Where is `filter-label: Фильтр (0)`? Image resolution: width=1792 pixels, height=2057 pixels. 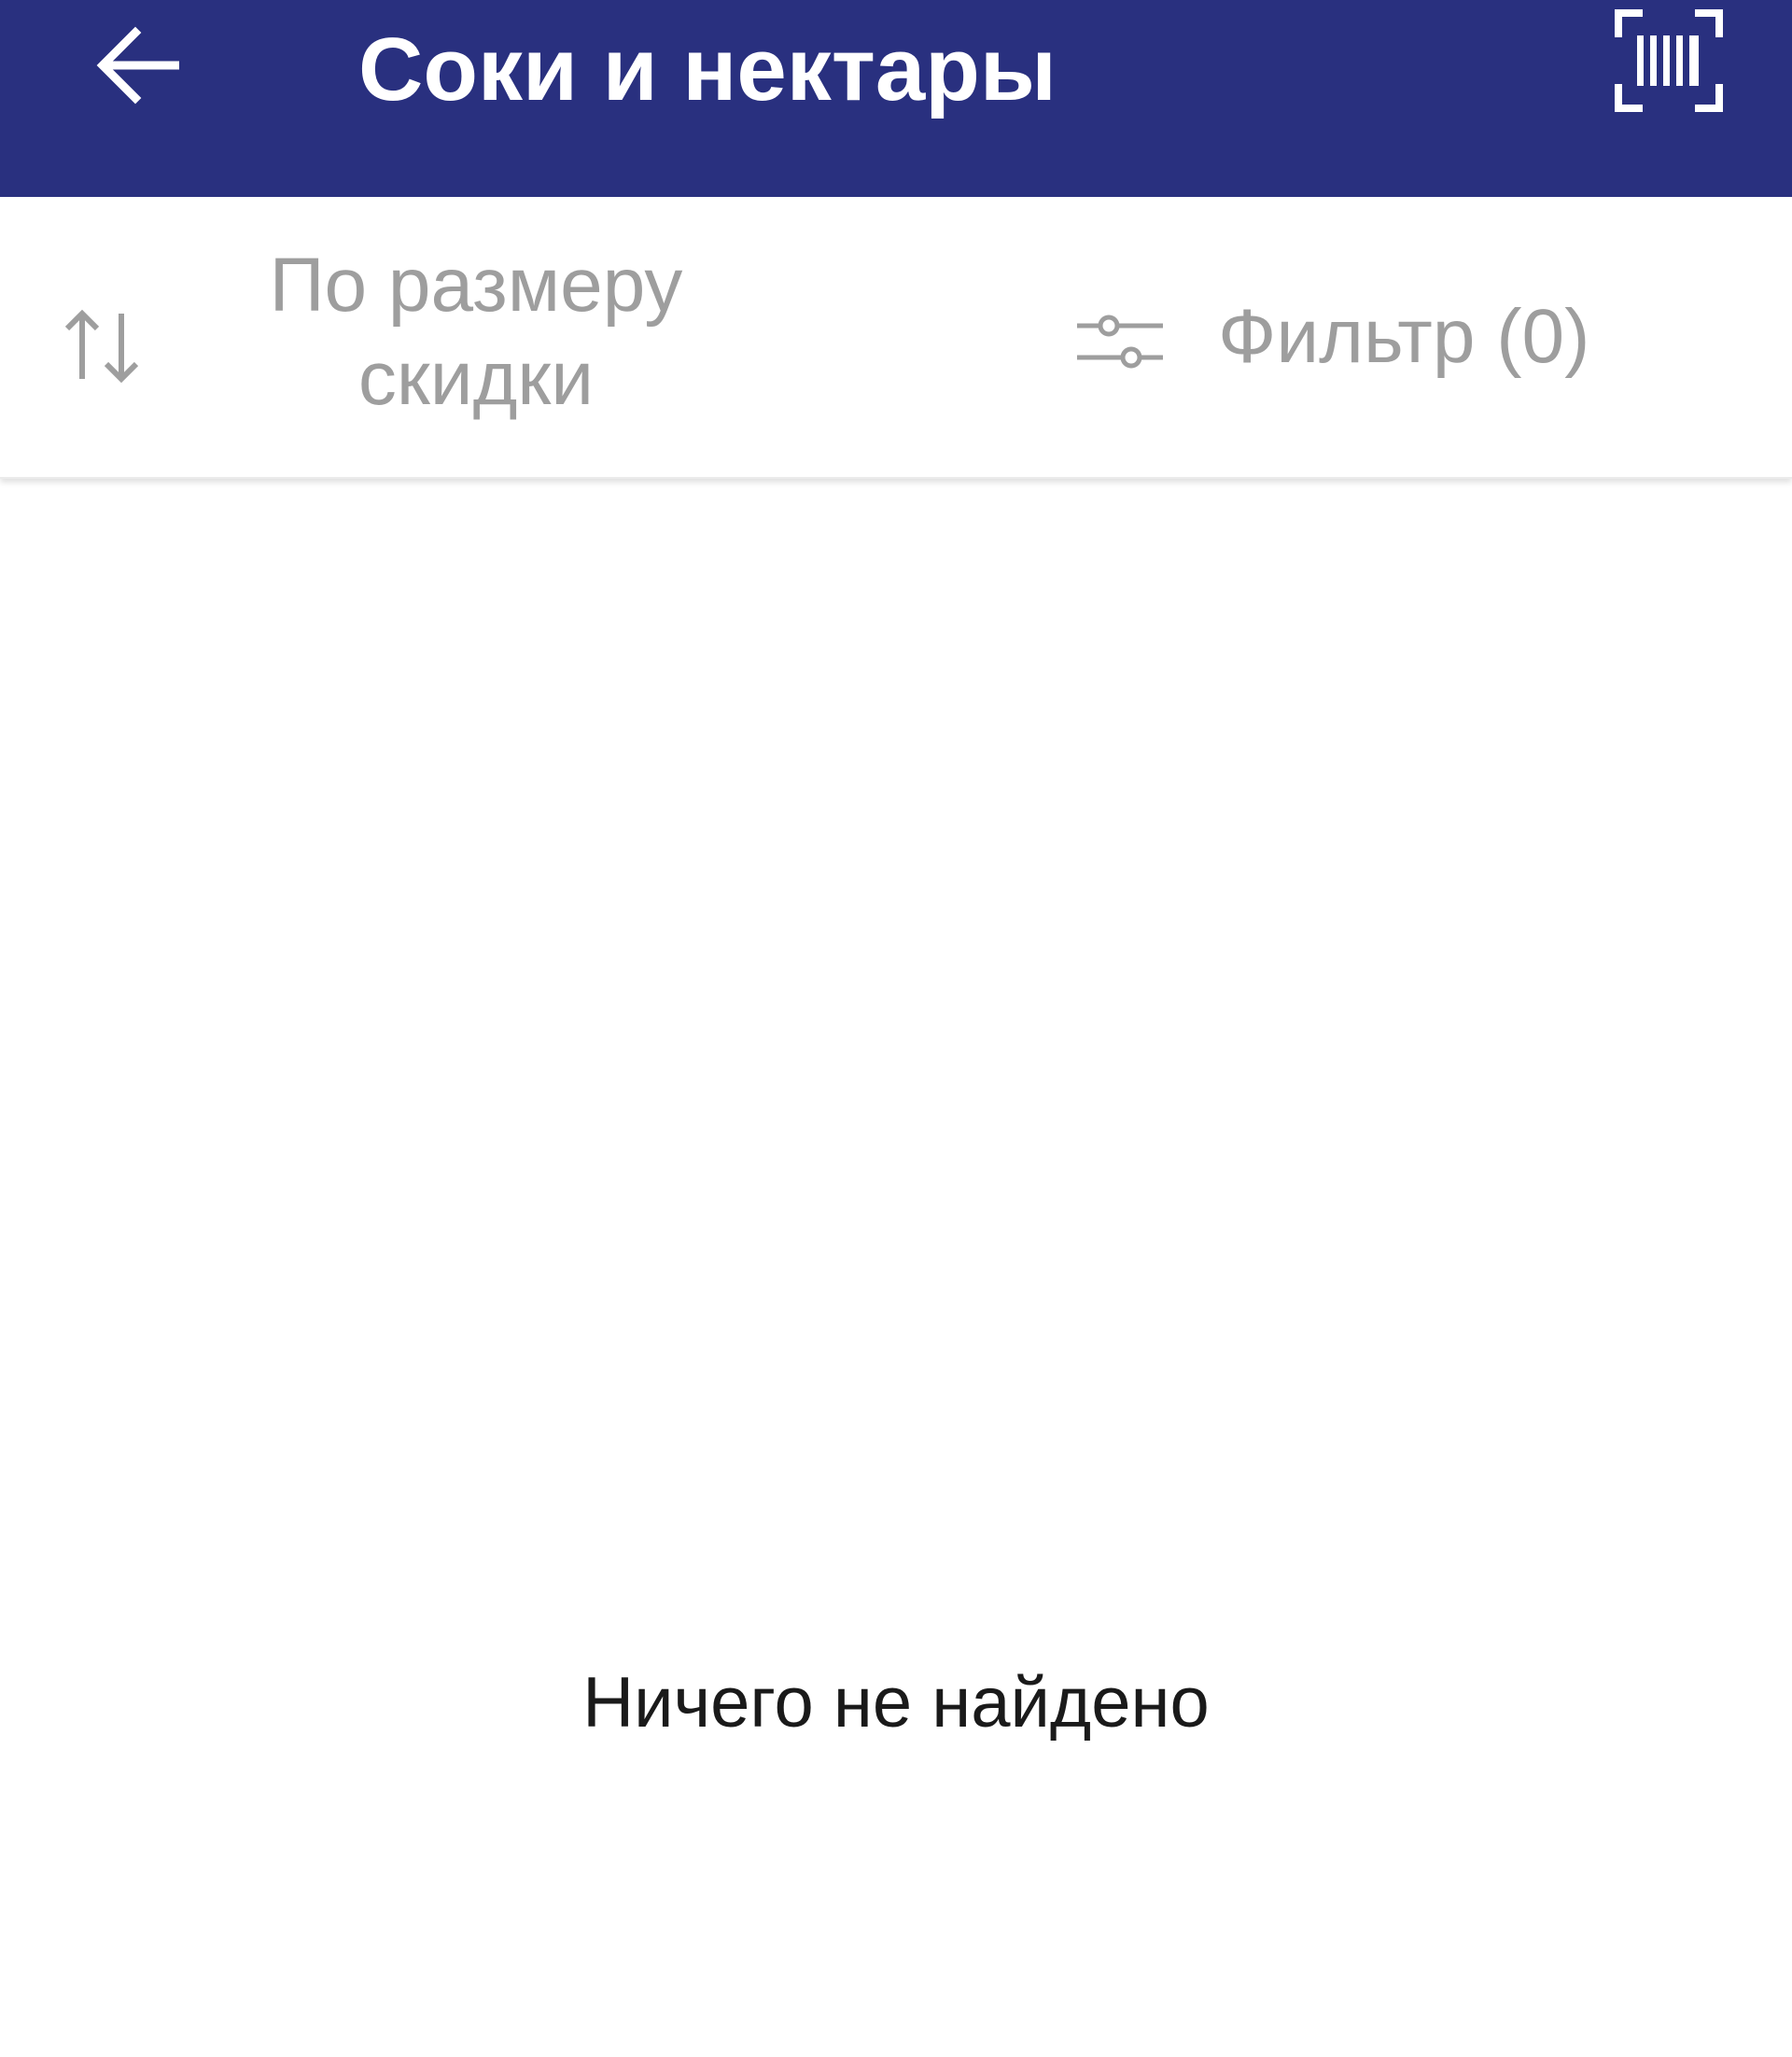
filter-label: Фильтр (0) is located at coordinates (1404, 336).